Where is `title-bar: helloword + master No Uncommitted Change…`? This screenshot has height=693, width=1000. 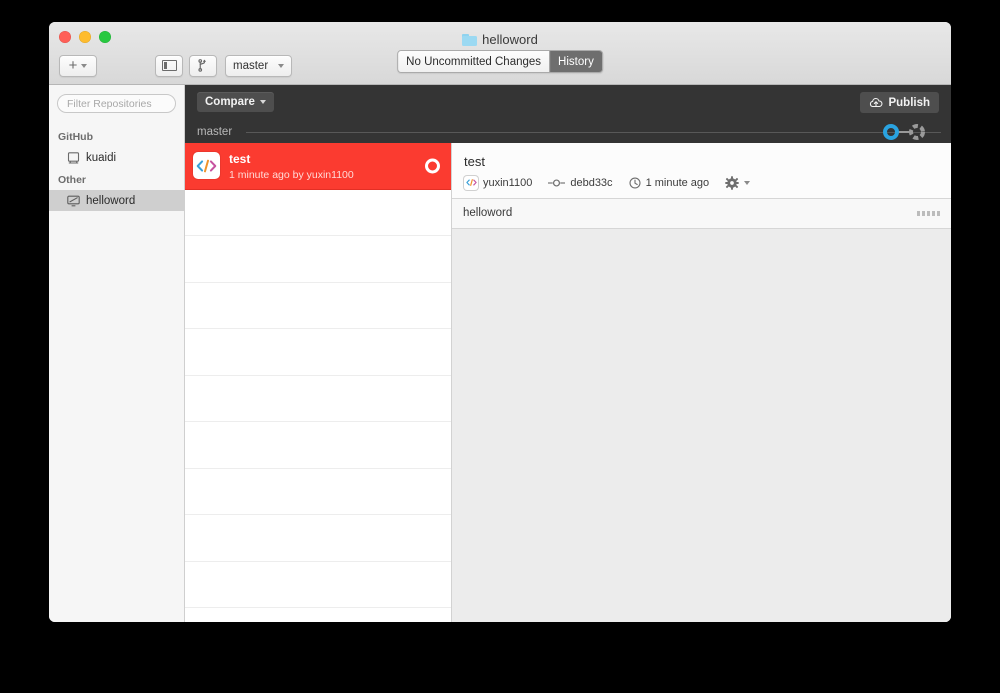 title-bar: helloword + master No Uncommitted Change… is located at coordinates (500, 53).